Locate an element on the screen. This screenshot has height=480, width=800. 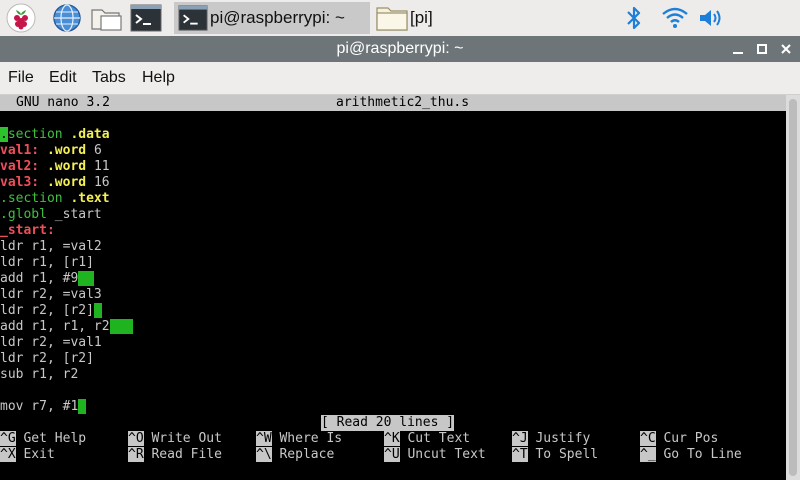
editor-line: val2: .word 11 is located at coordinates (55, 167).